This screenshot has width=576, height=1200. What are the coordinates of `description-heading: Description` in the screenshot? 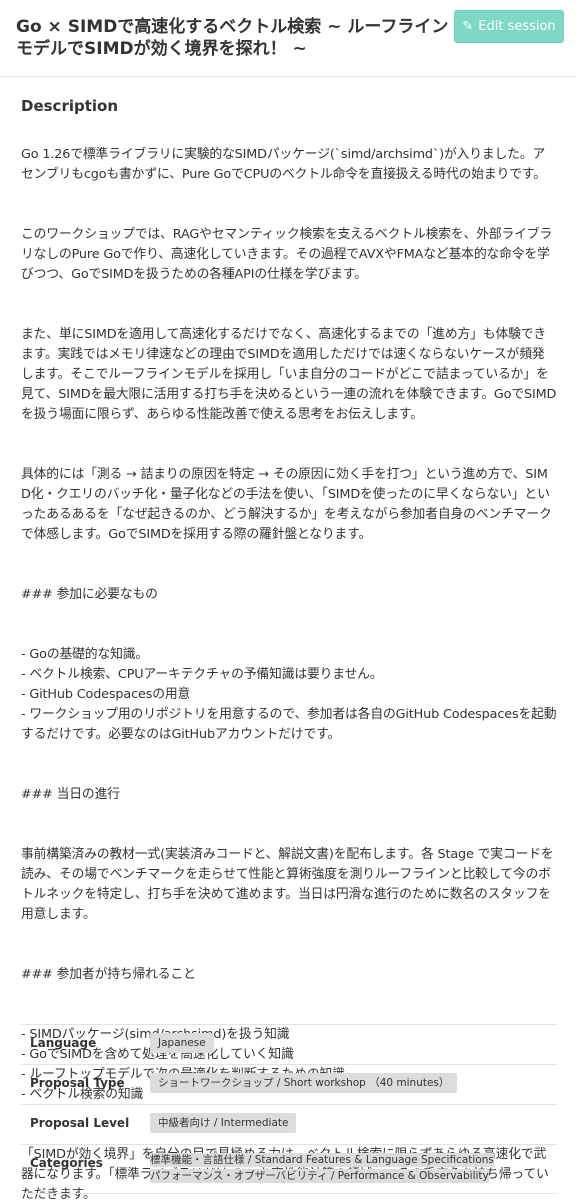 It's located at (70, 106).